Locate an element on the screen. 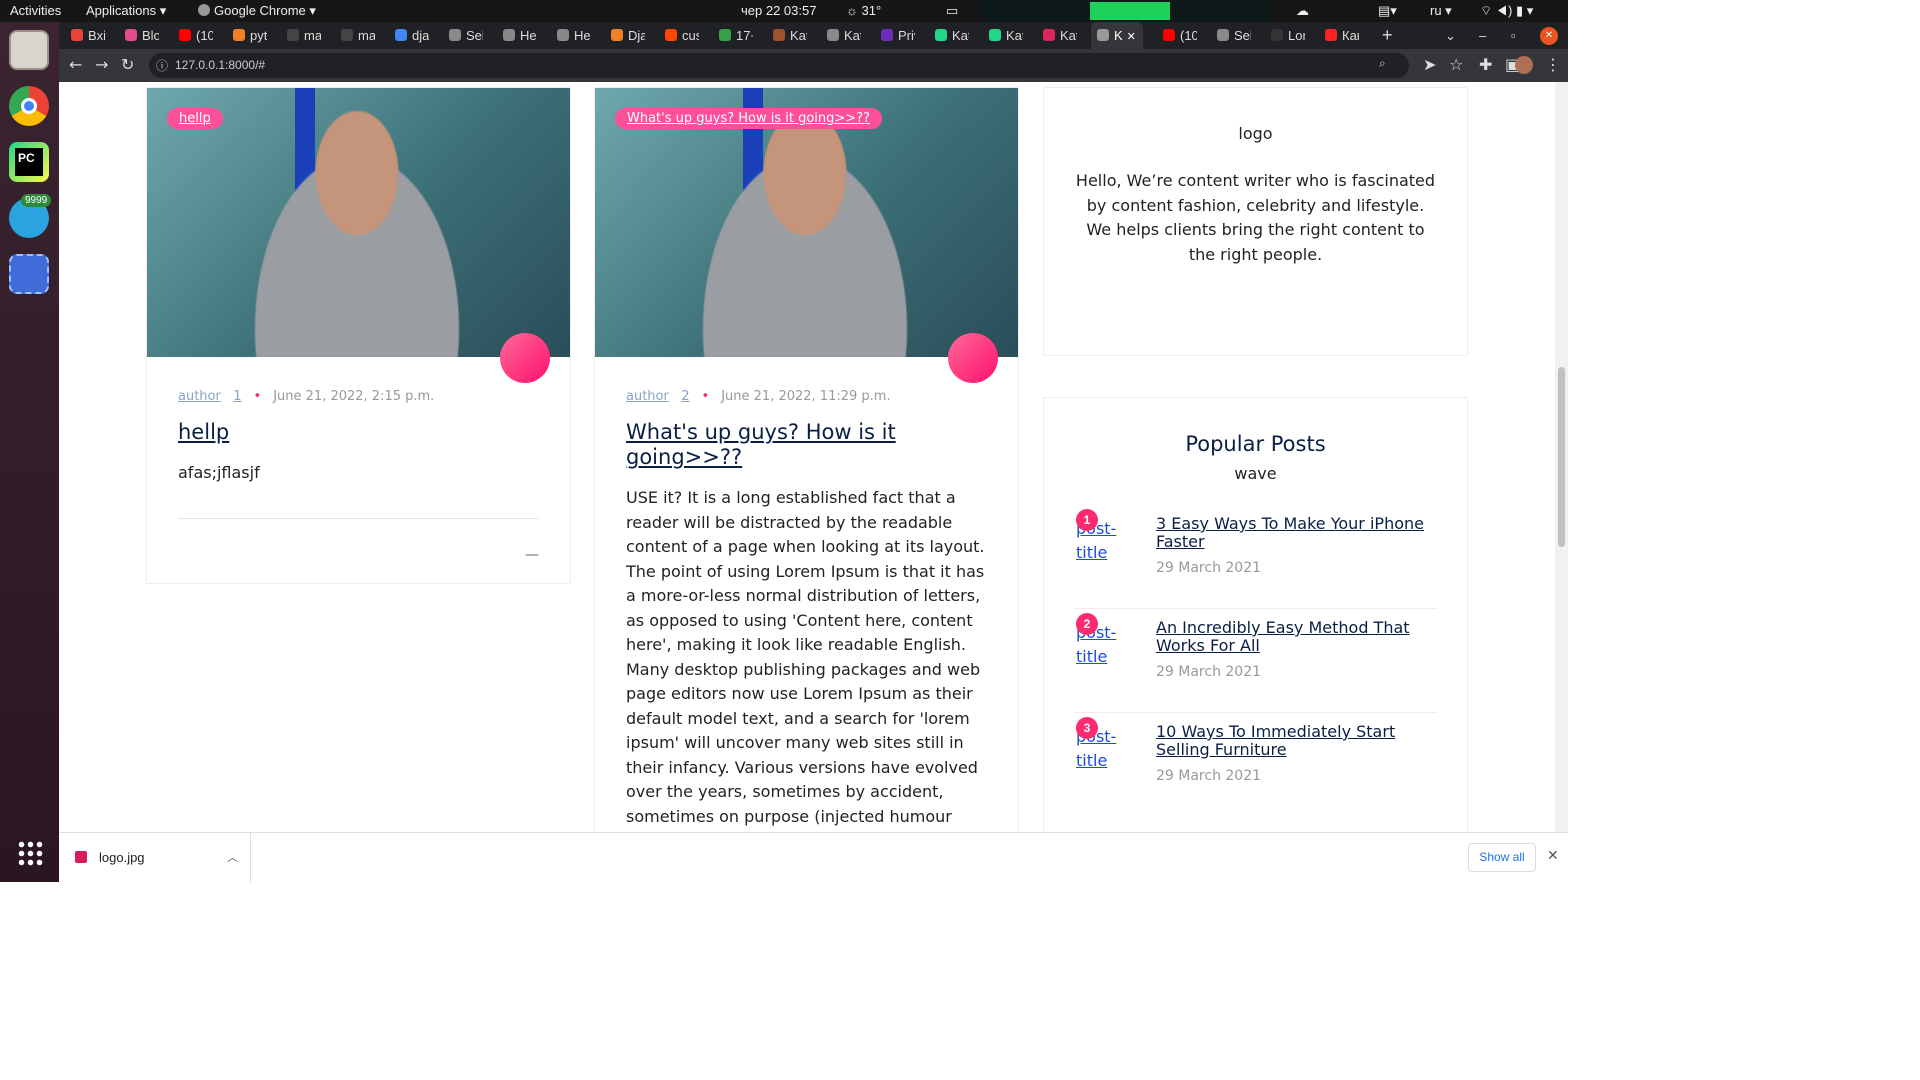  popular-item-title: 3 Easy Ways To Make Your iPhone Faster is located at coordinates (1296, 533).